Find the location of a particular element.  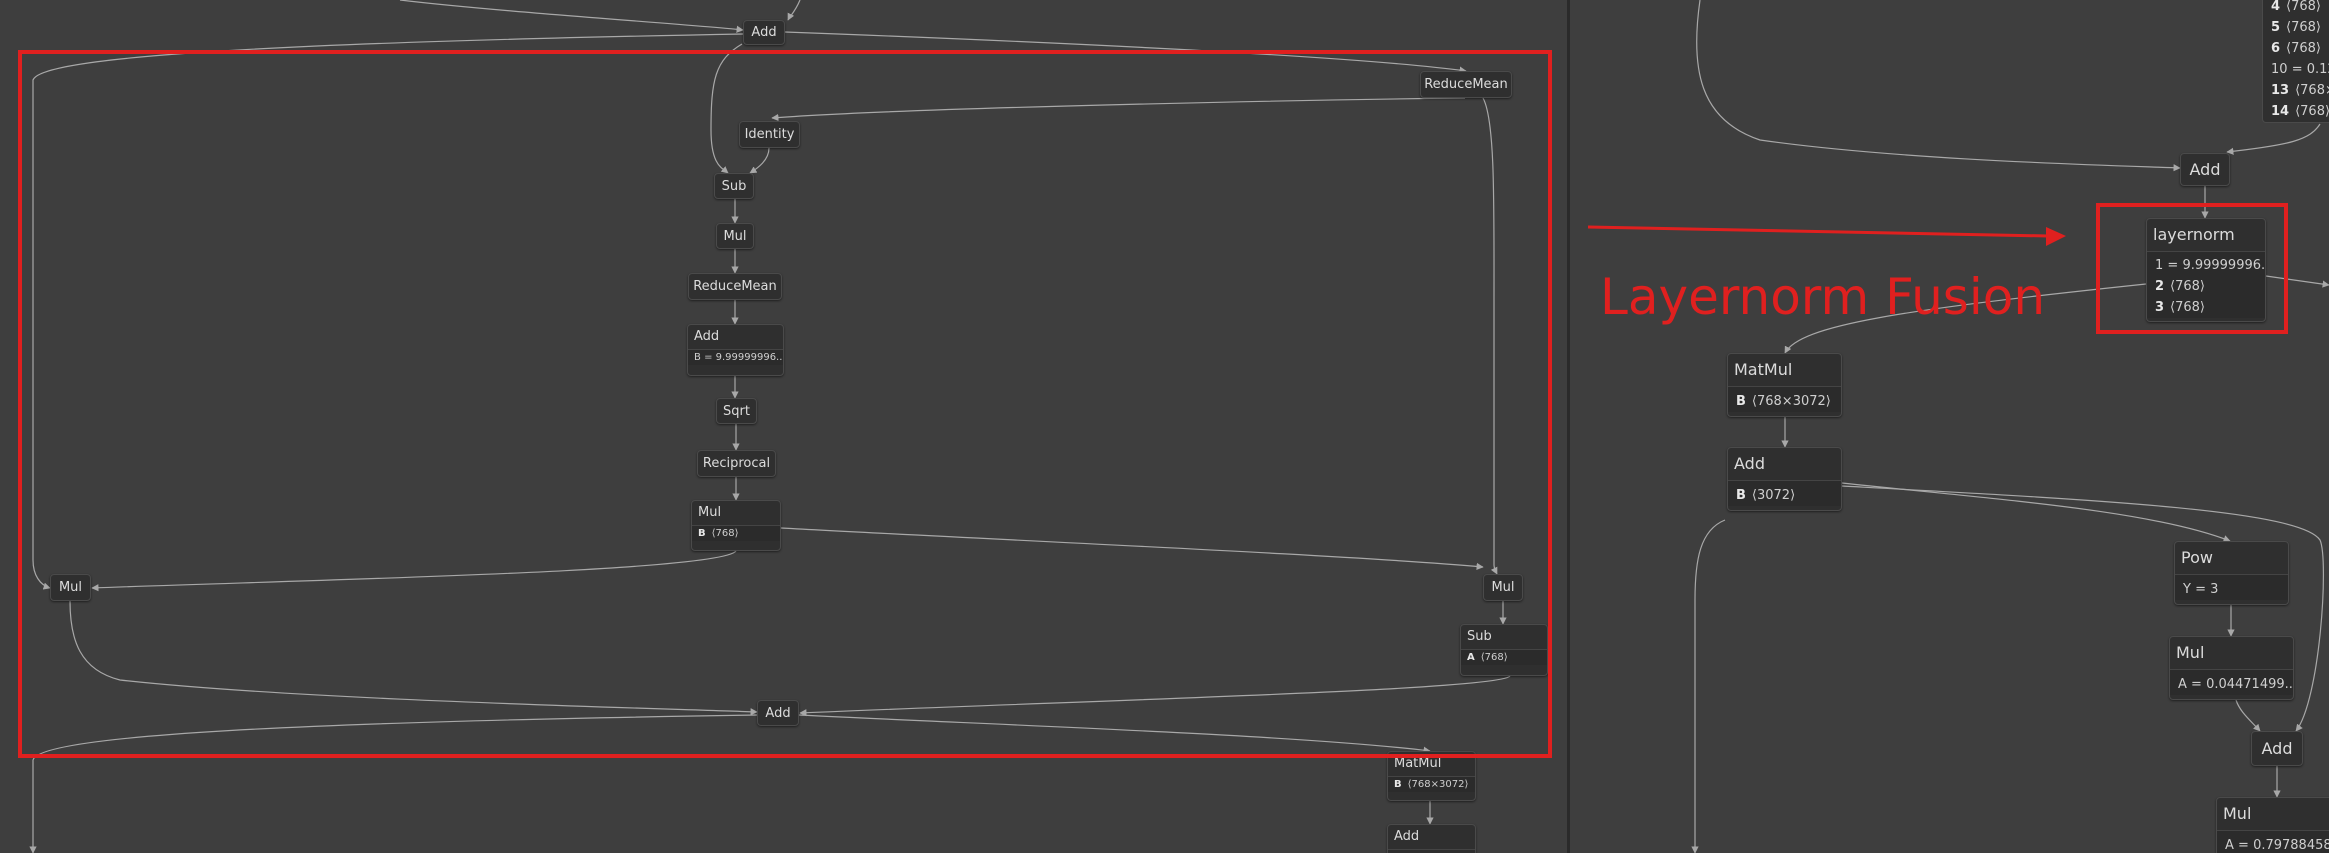

node-attributes: A ⟨768⟩ is located at coordinates (1504, 657).